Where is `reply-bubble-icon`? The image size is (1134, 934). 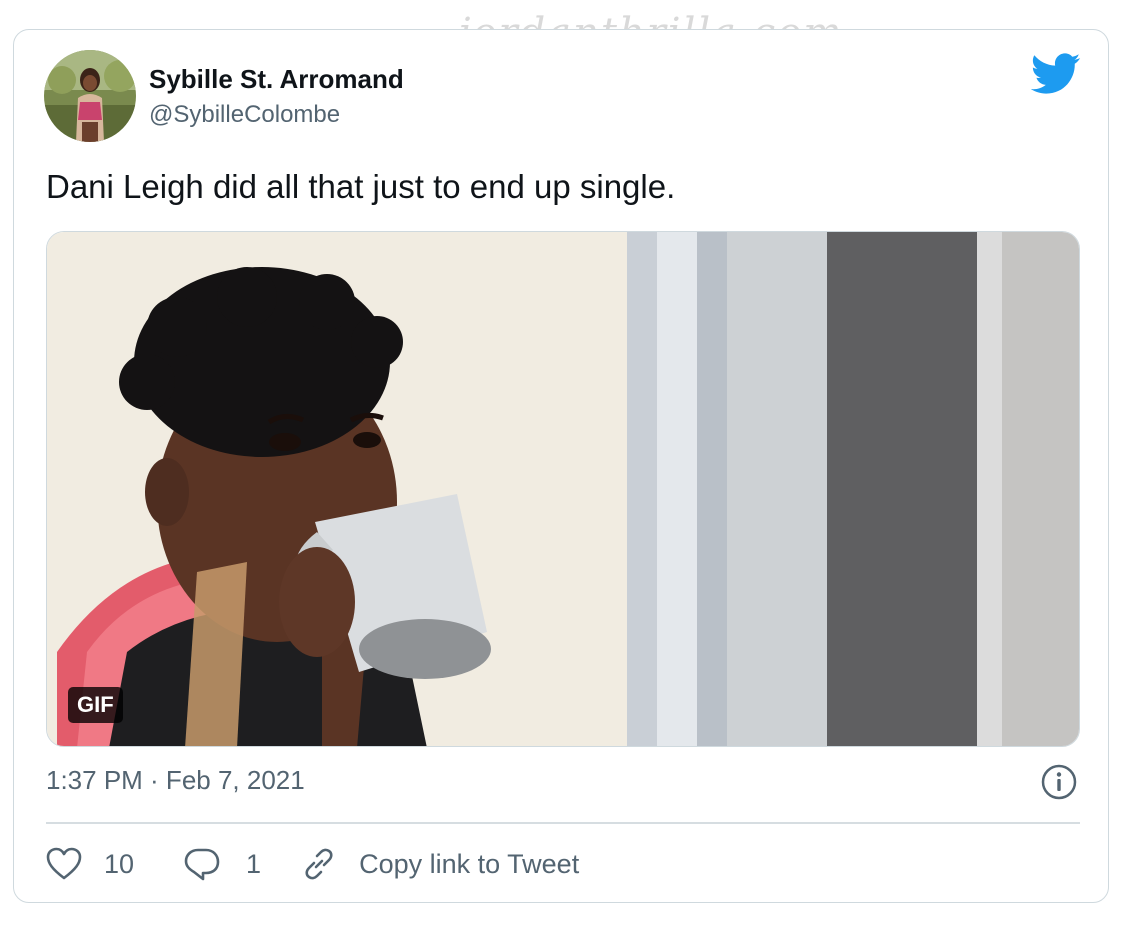 reply-bubble-icon is located at coordinates (202, 864).